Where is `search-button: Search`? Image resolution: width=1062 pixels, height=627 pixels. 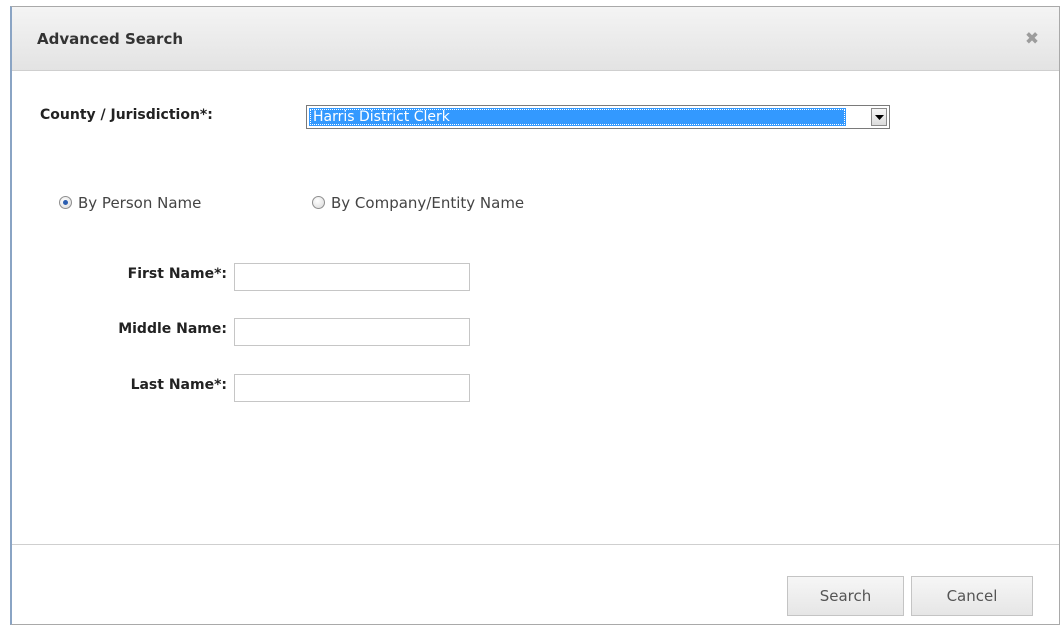
search-button: Search is located at coordinates (845, 596).